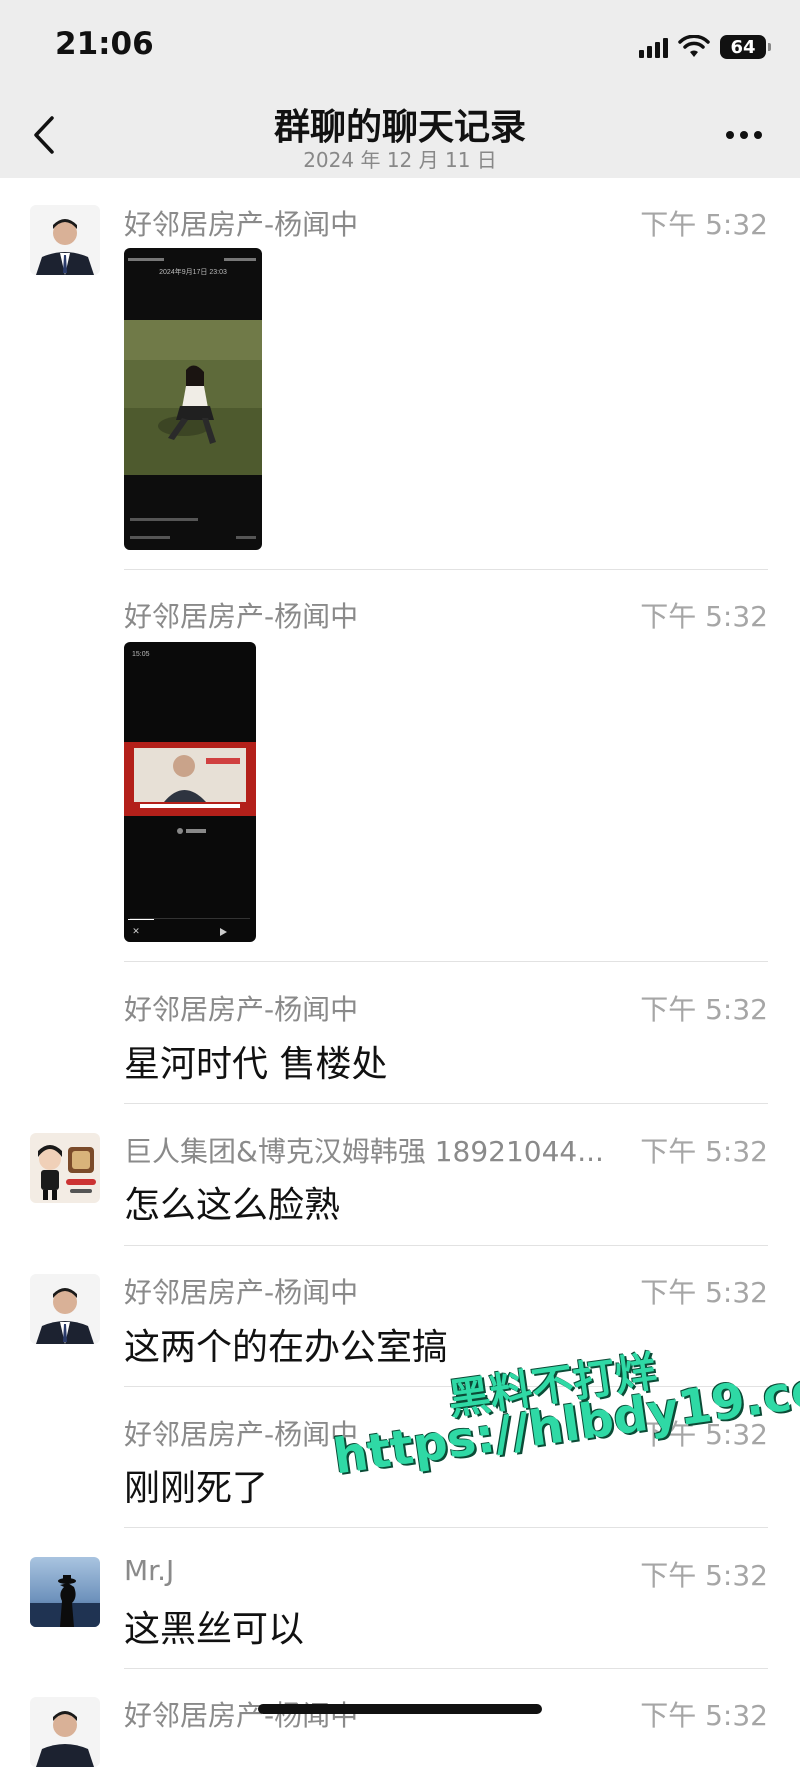 Image resolution: width=800 pixels, height=1767 pixels. What do you see at coordinates (141, 654) in the screenshot?
I see `video-time-text: 15:05` at bounding box center [141, 654].